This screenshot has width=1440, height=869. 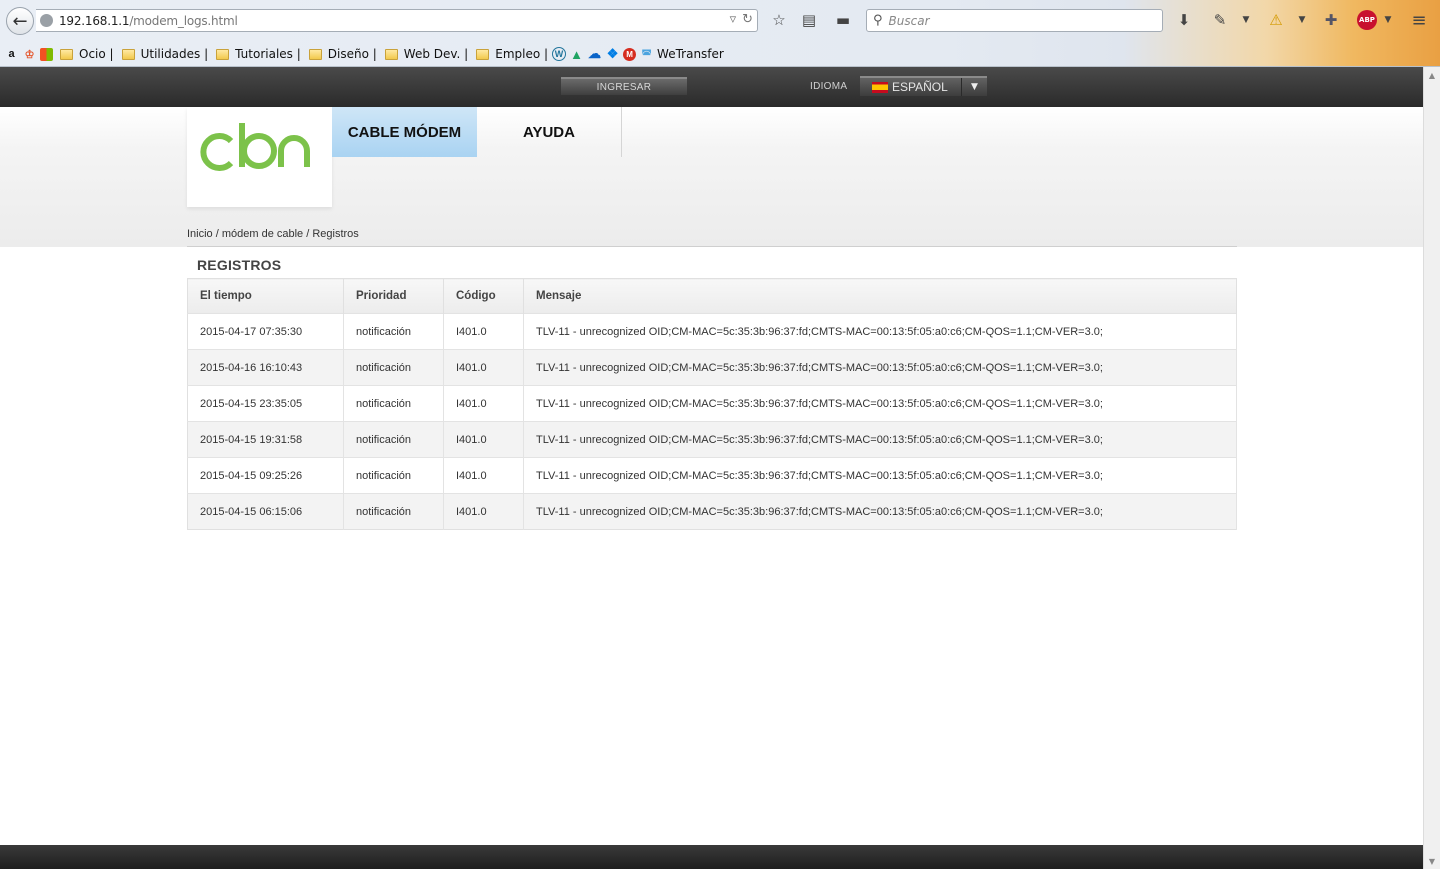 I want to click on language-select: ESPAÑOL ▼, so click(x=923, y=86).